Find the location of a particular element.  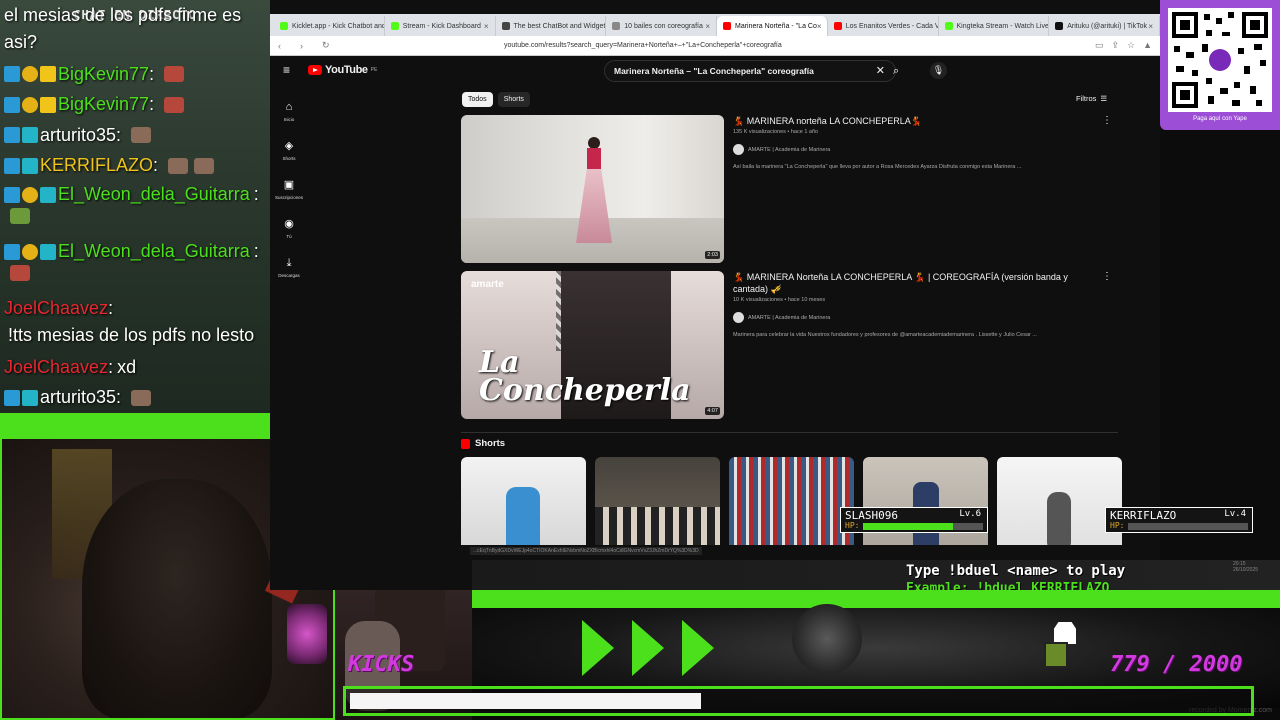

video-title: 💃 MARINERA norteña LA CONCHEPERLA💃 is located at coordinates (913, 121).